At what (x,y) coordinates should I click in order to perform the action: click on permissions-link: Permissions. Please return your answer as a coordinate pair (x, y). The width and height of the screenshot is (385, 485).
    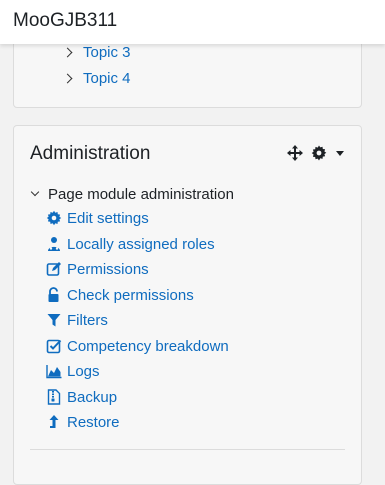
    Looking at the image, I should click on (97, 269).